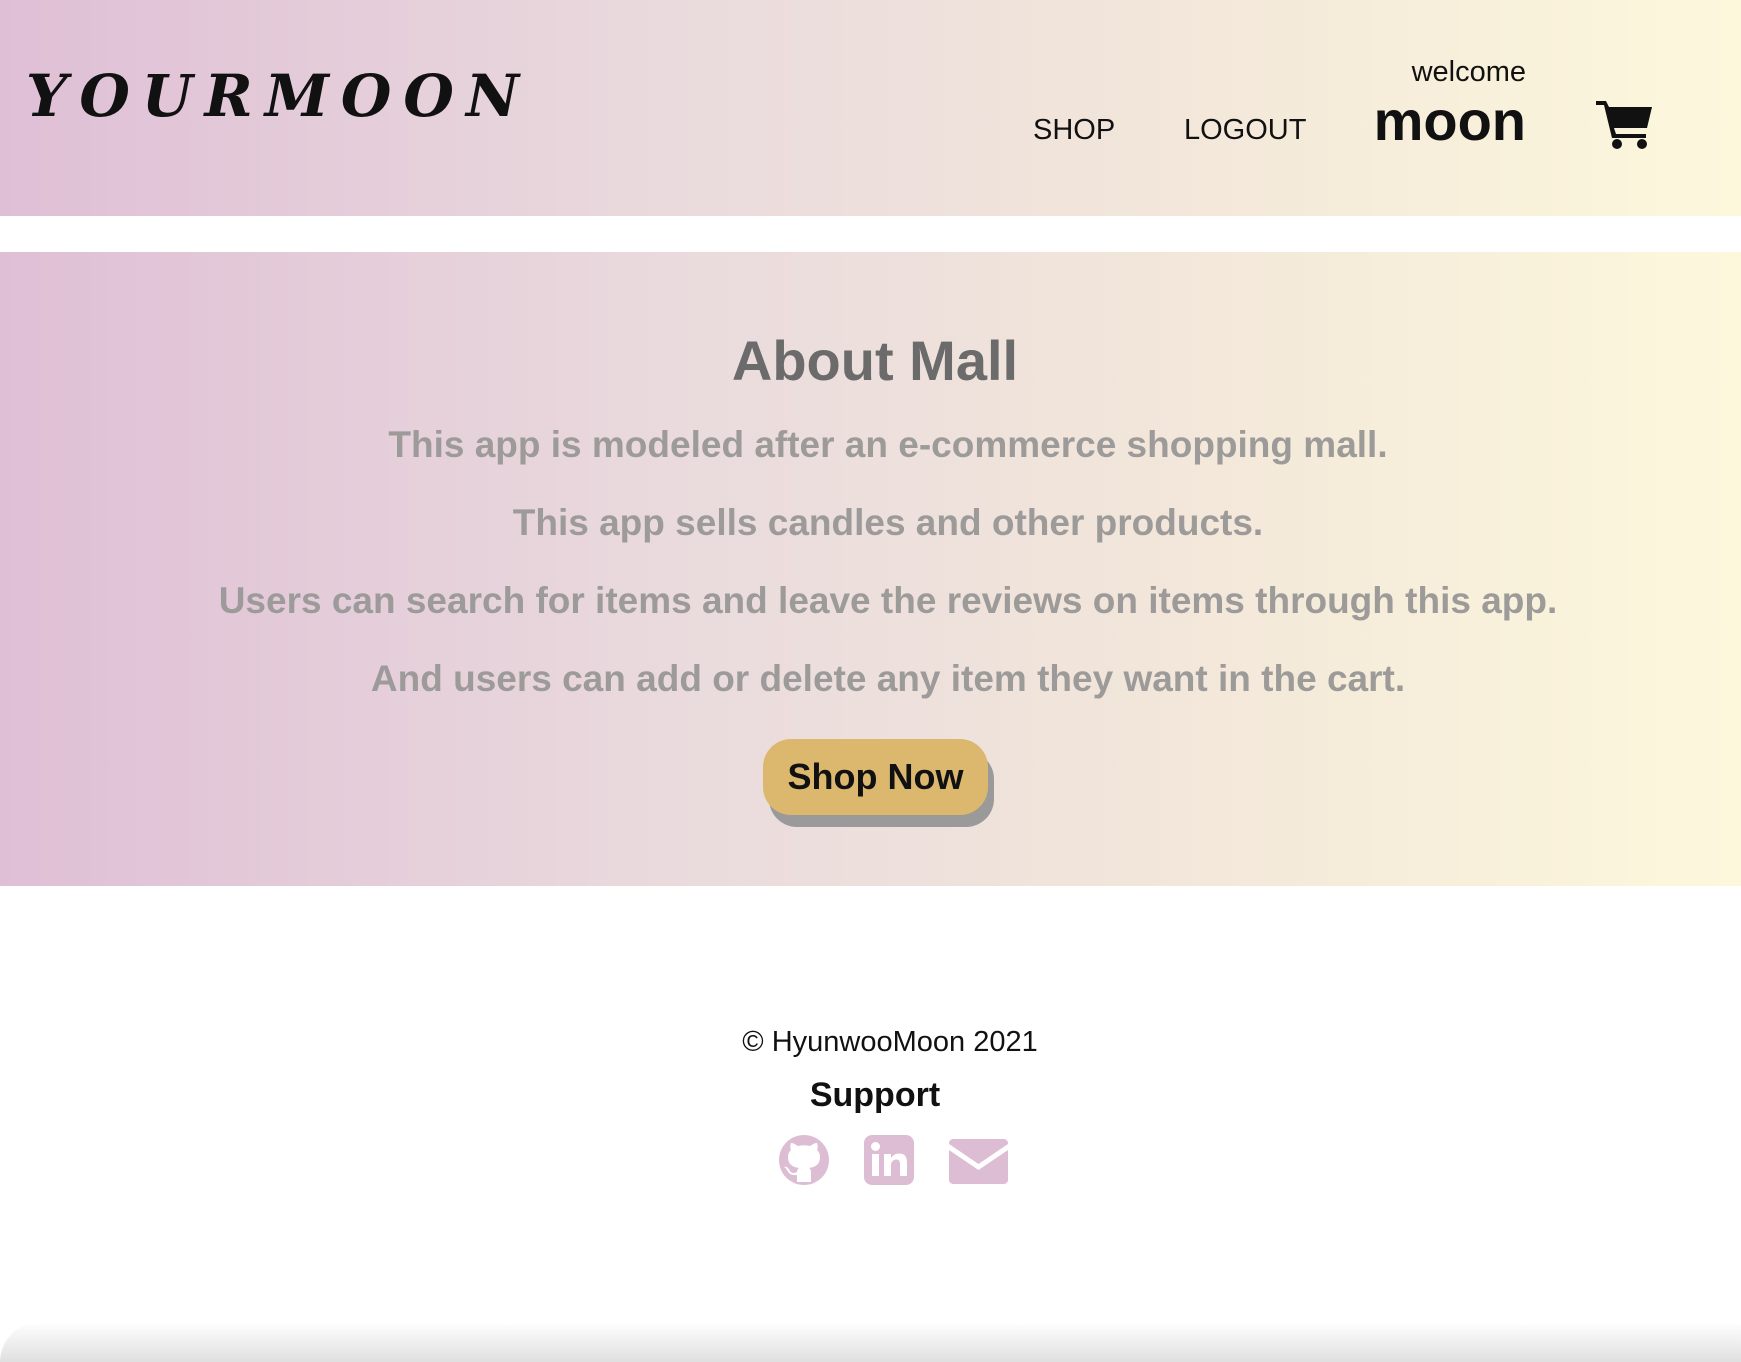 Image resolution: width=1741 pixels, height=1362 pixels. What do you see at coordinates (1245, 130) in the screenshot?
I see `nav-logout-link: LOGOUT` at bounding box center [1245, 130].